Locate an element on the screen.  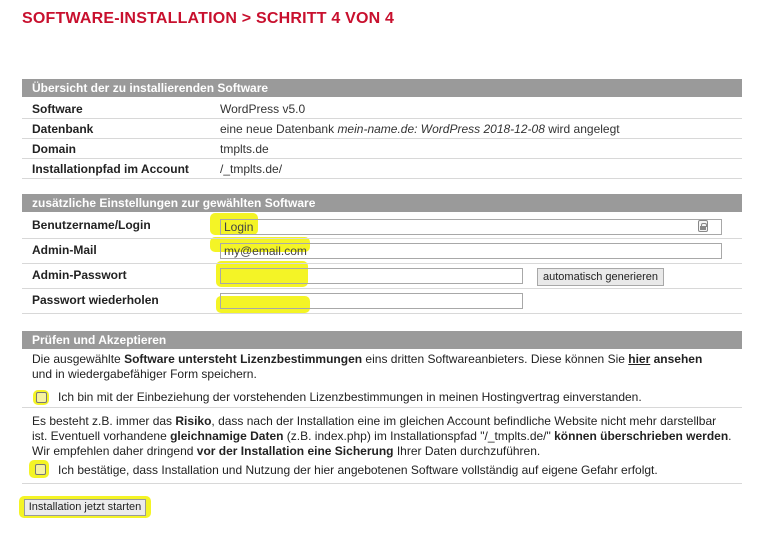
password-label: Admin-Passwort is located at coordinates (79, 275).